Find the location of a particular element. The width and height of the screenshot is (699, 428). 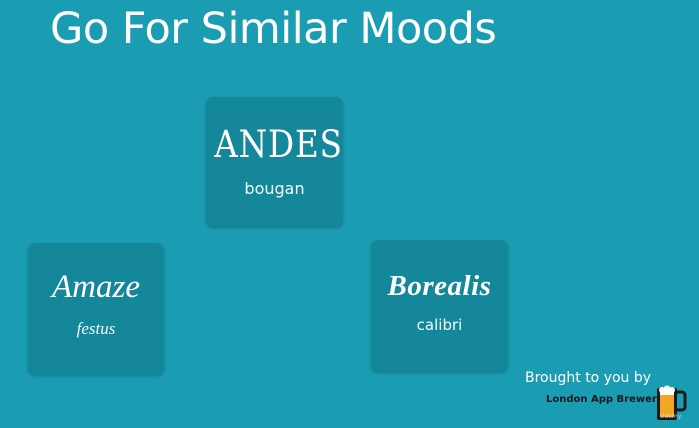

font-sample-text: ANDES is located at coordinates (278, 144).